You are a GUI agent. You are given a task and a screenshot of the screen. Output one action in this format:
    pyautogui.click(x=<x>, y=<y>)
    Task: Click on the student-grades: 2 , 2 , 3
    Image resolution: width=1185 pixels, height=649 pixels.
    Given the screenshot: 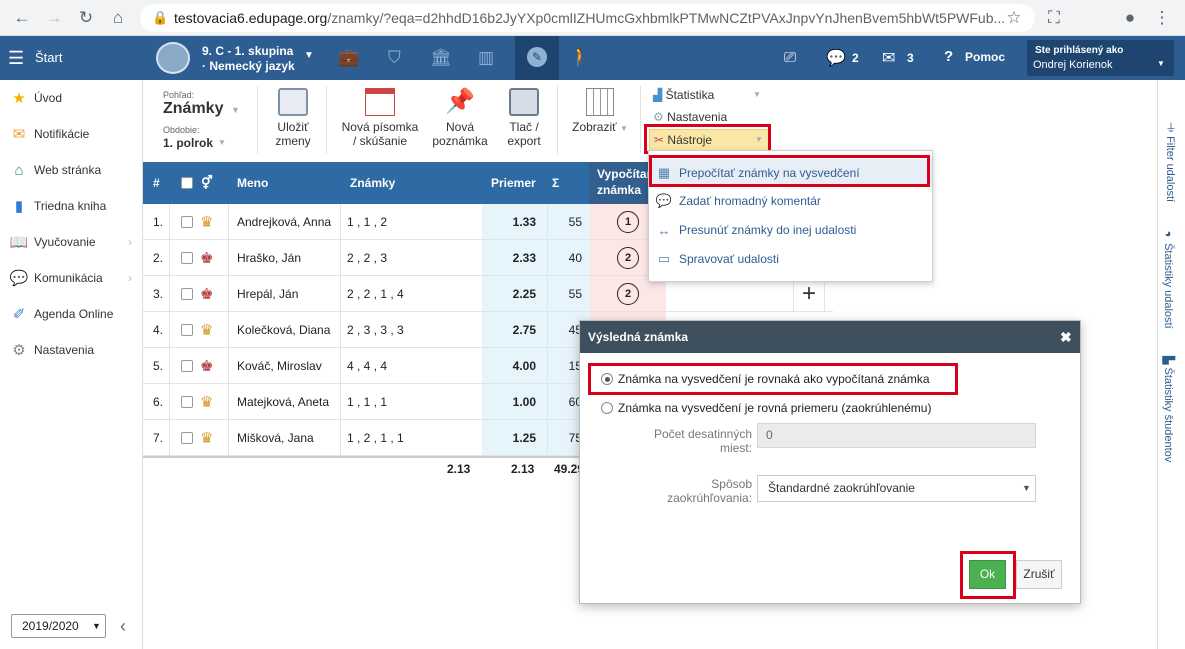 What is the action you would take?
    pyautogui.click(x=367, y=258)
    